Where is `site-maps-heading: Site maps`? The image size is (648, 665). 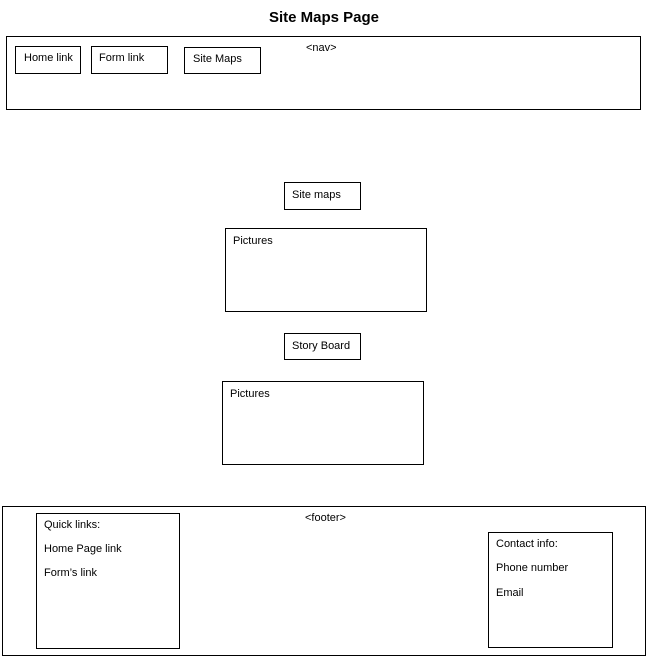
site-maps-heading: Site maps is located at coordinates (316, 195).